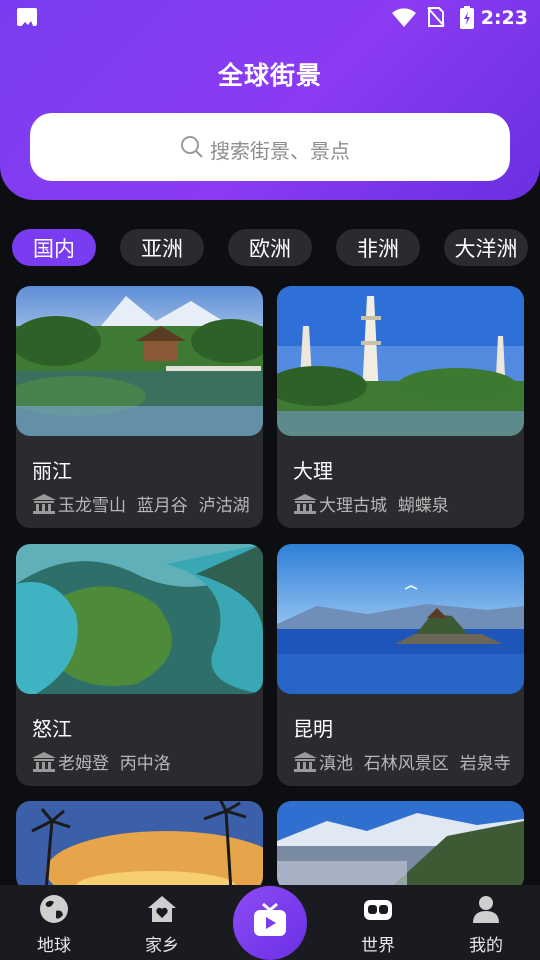  What do you see at coordinates (378, 910) in the screenshot?
I see `vr-headset-icon` at bounding box center [378, 910].